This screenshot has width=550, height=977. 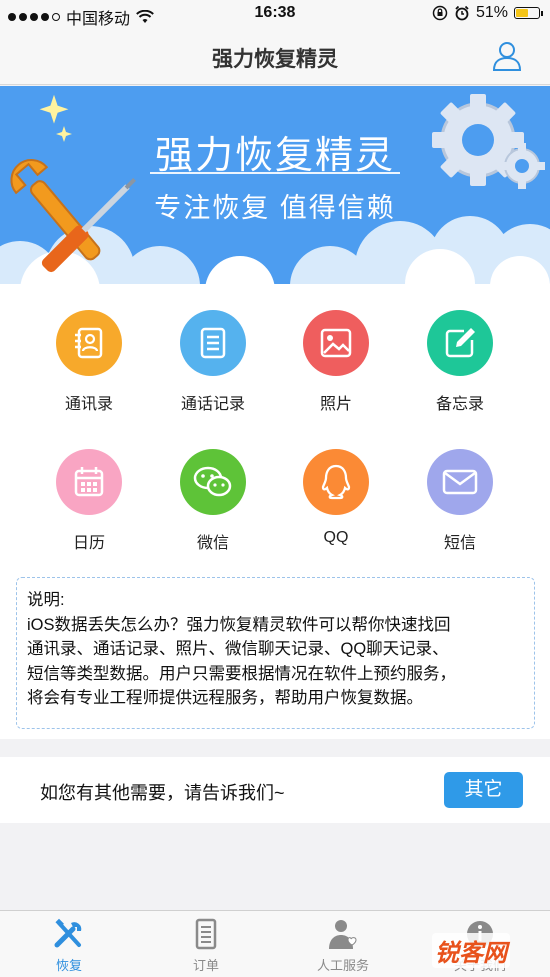 What do you see at coordinates (212, 404) in the screenshot?
I see `grid-label: 通话记录` at bounding box center [212, 404].